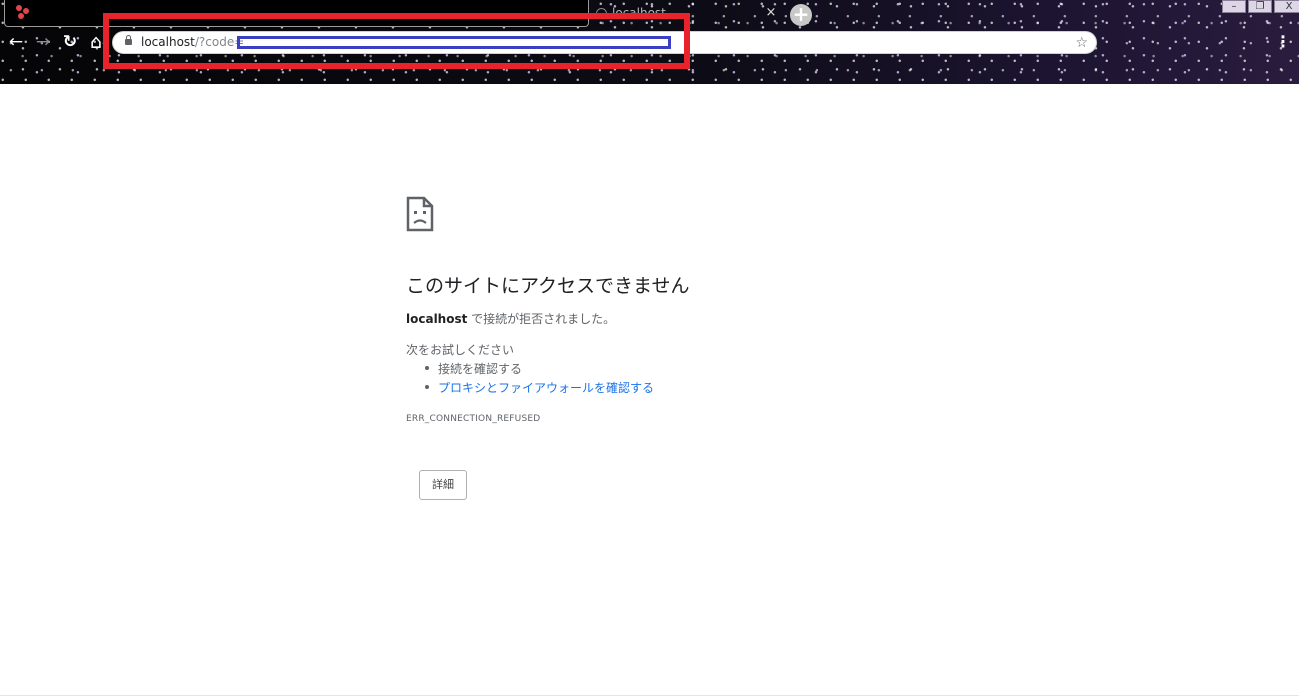 This screenshot has height=699, width=1299. I want to click on error-host: localhost, so click(437, 319).